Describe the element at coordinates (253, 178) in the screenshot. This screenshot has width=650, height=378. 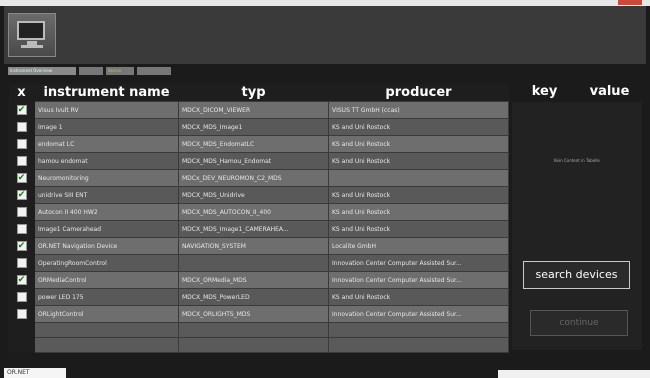
I see `cell-typ: MDCx_DEV_NEUROMON_C2_MDS` at that location.